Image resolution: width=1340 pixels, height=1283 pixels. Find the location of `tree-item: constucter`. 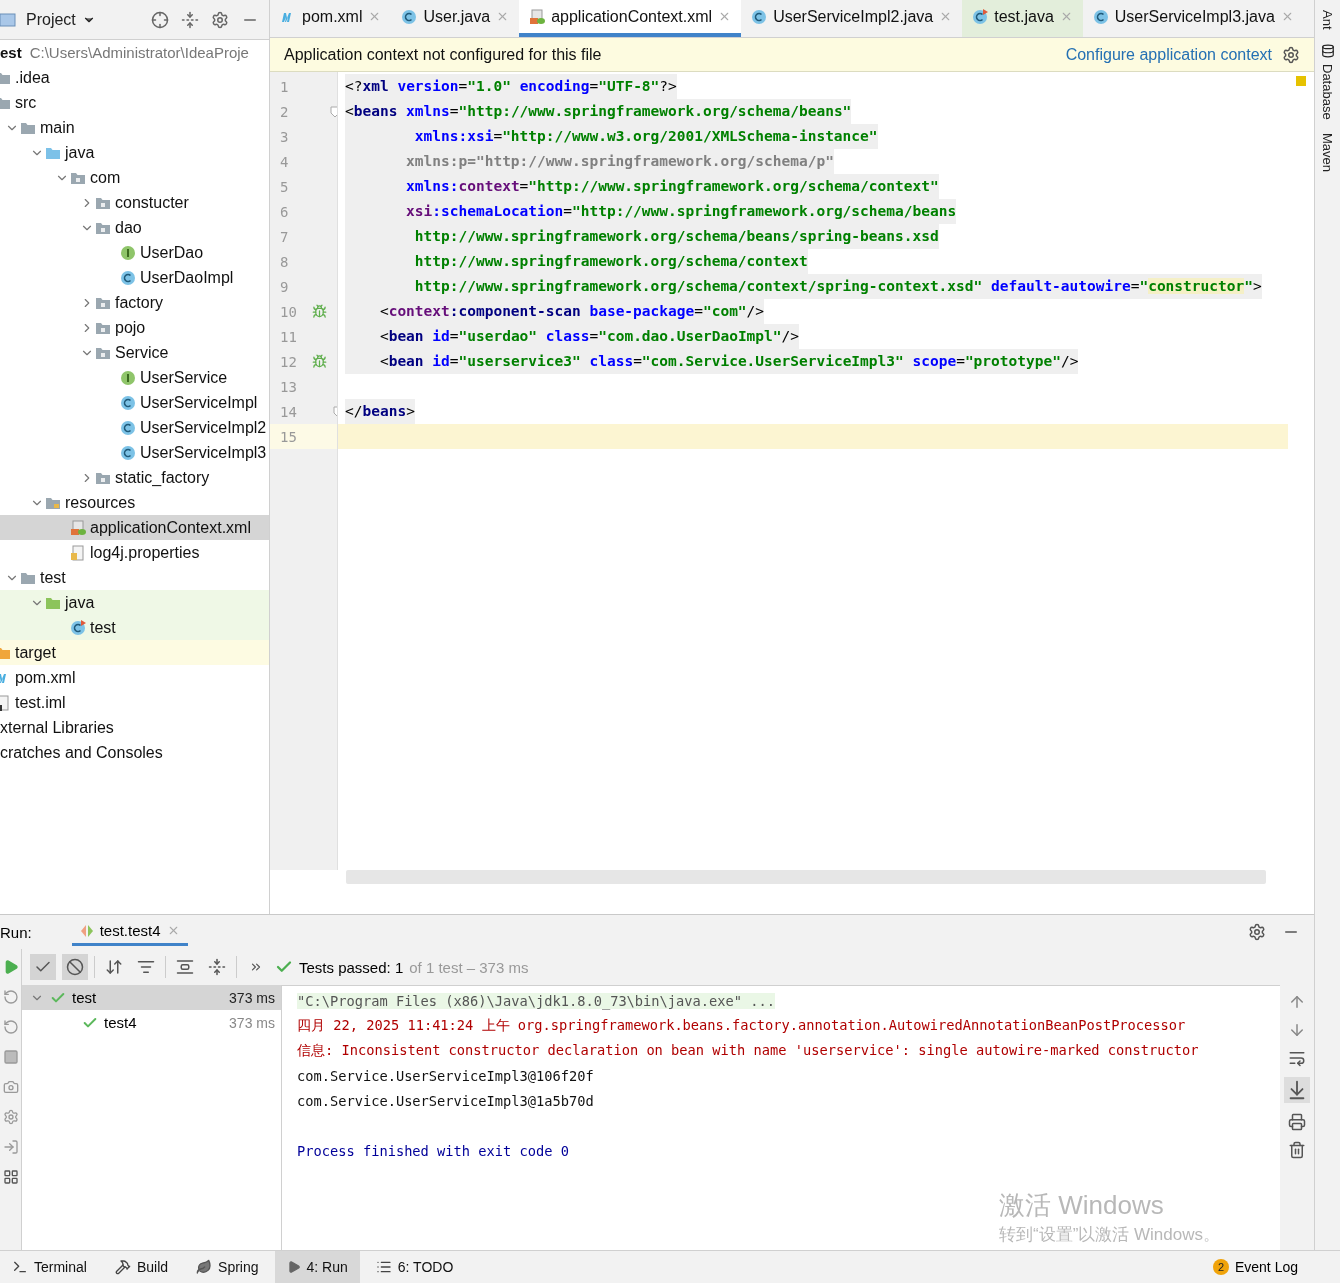

tree-item: constucter is located at coordinates (134, 202).